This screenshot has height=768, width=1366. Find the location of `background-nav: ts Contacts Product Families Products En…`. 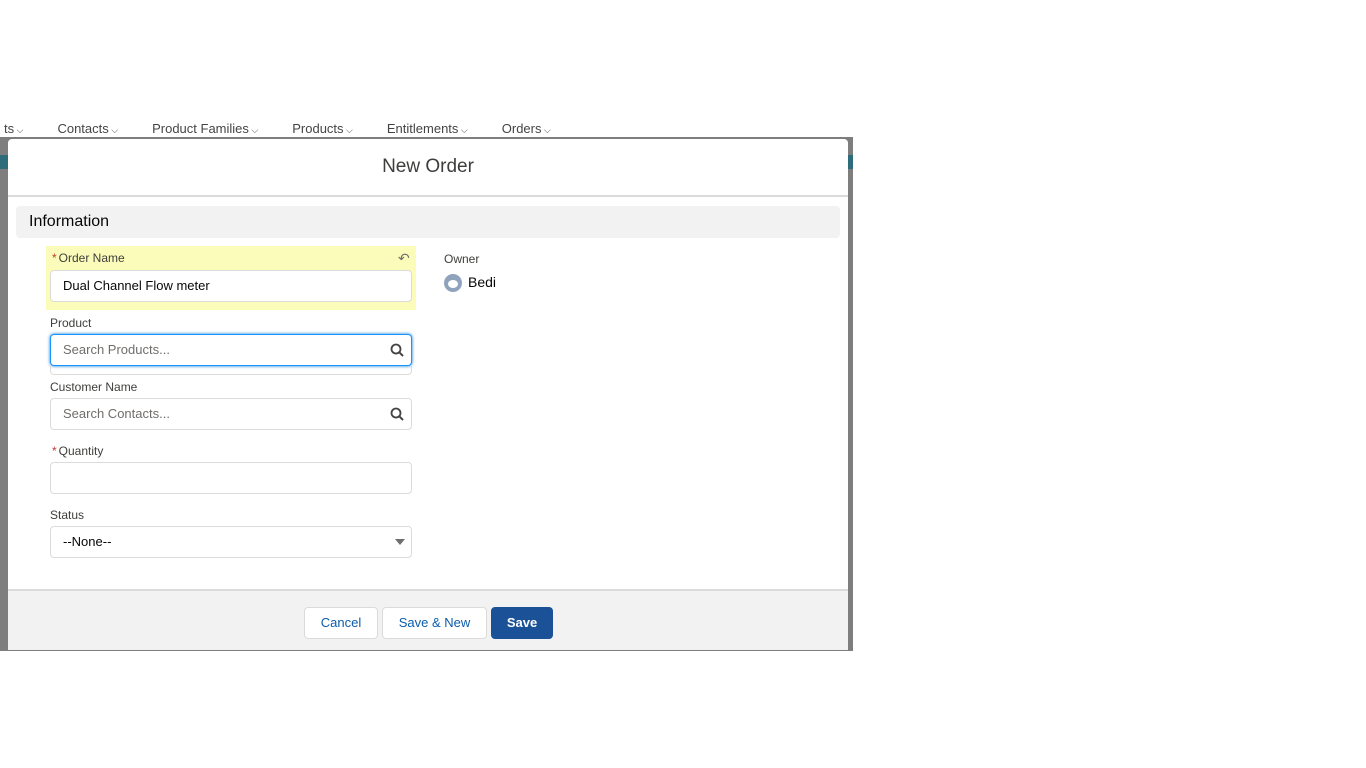

background-nav: ts Contacts Product Families Products En… is located at coordinates (275, 129).